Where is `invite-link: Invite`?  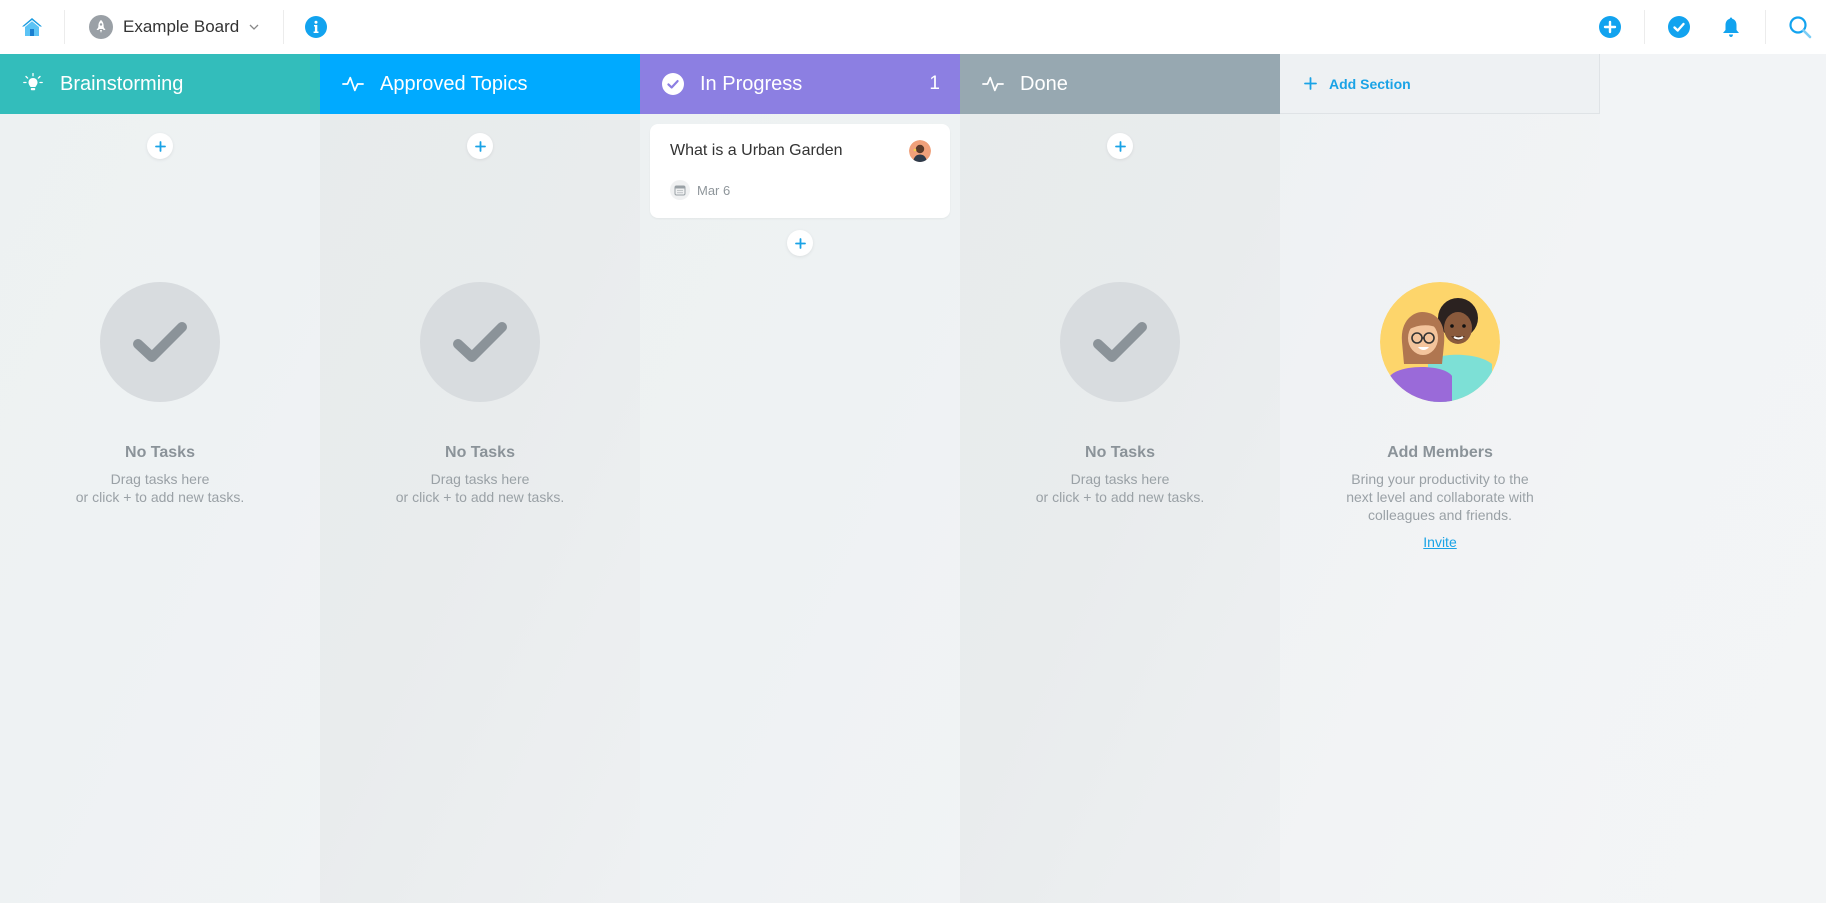 invite-link: Invite is located at coordinates (1439, 542).